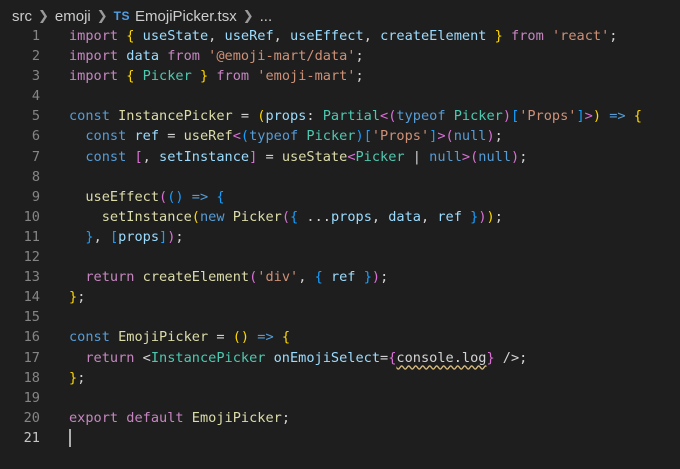 This screenshot has width=680, height=469. I want to click on code-line: 4, so click(340, 96).